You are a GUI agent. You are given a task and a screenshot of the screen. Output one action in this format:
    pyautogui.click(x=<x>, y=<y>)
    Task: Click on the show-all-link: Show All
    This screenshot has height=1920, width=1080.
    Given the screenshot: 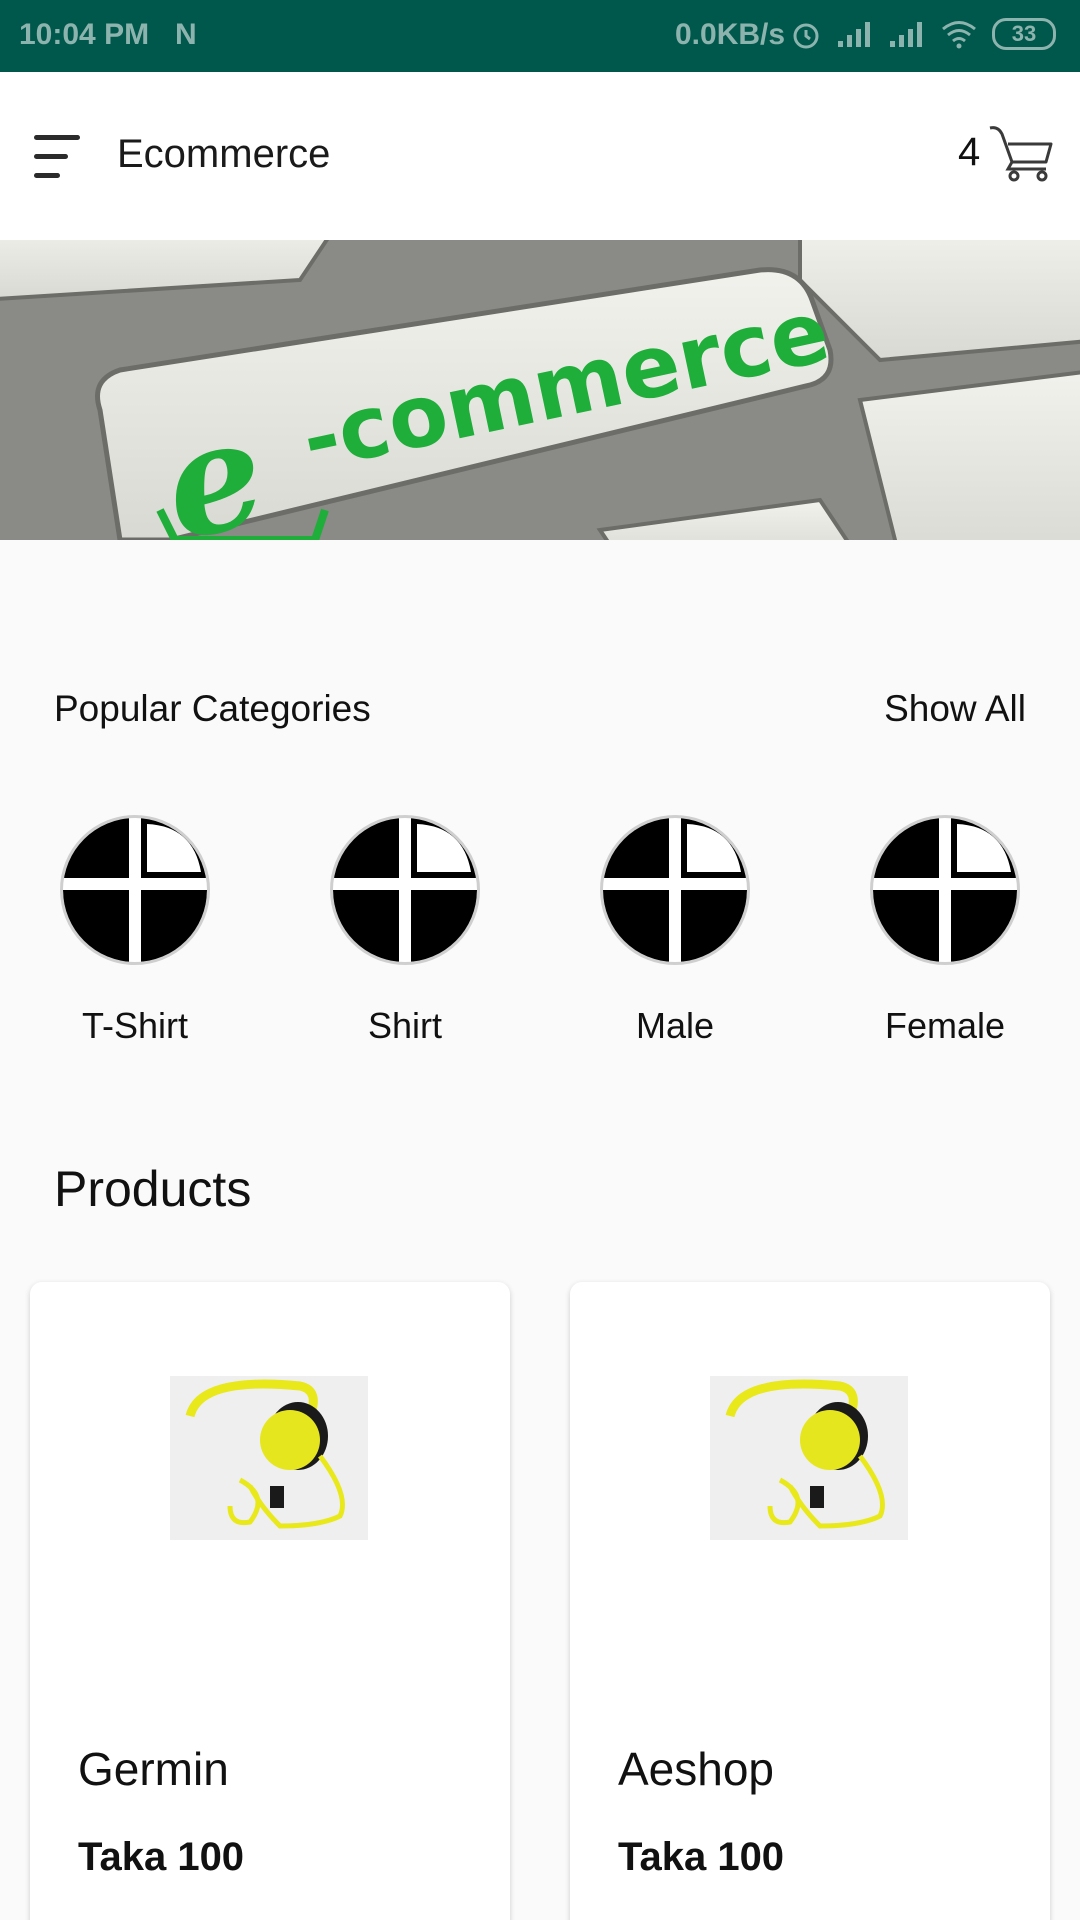 What is the action you would take?
    pyautogui.click(x=955, y=709)
    